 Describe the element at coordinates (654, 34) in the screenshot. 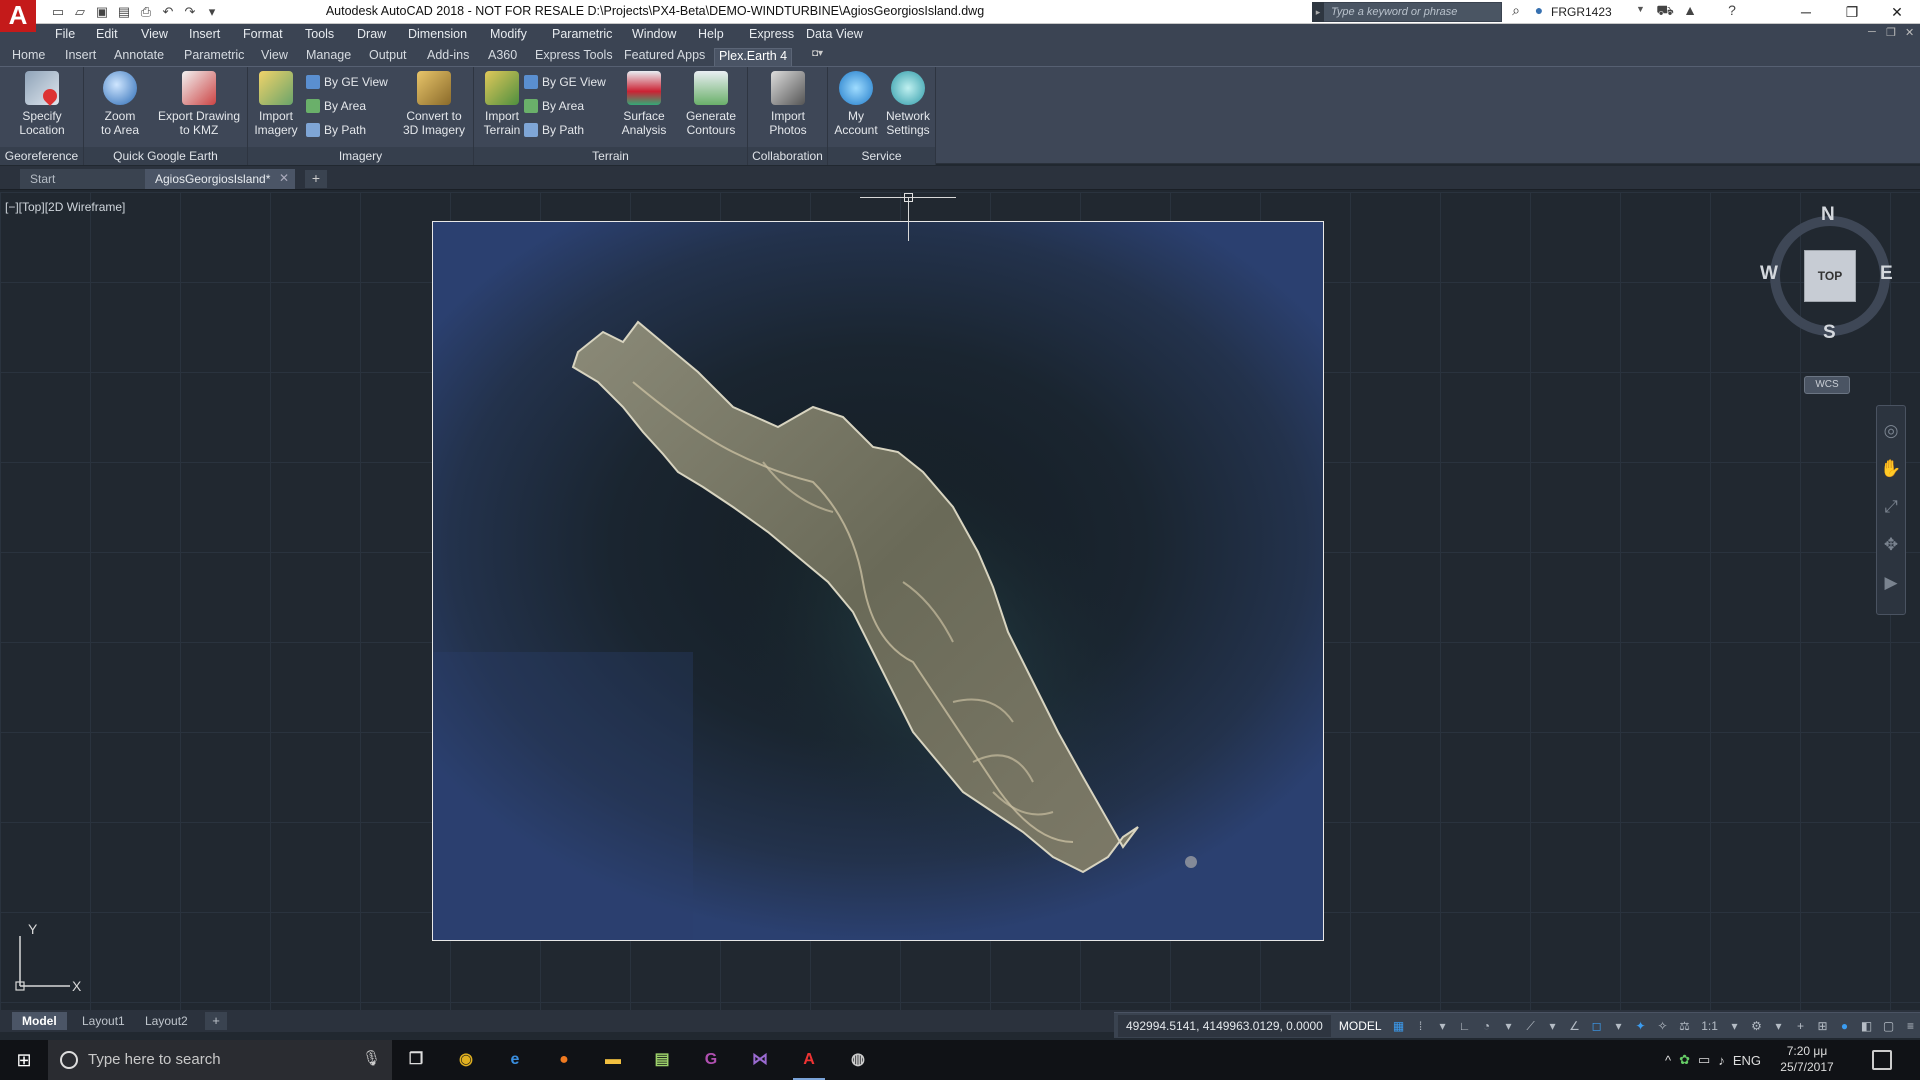

I see `menu-window: Window` at that location.